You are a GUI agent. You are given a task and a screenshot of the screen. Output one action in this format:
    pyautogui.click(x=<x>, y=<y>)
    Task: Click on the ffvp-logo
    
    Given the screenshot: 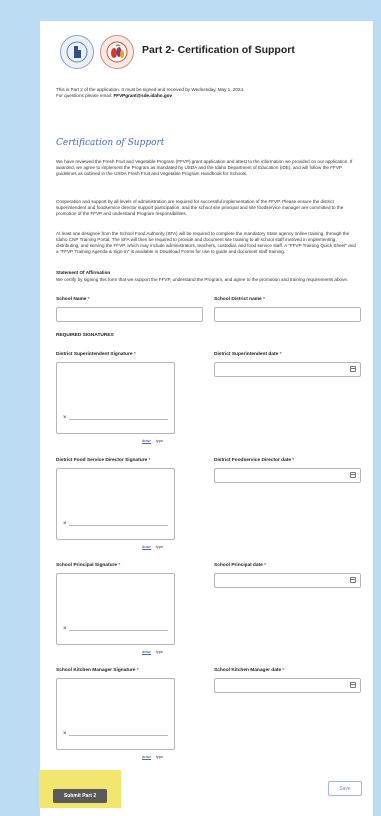 What is the action you would take?
    pyautogui.click(x=117, y=52)
    